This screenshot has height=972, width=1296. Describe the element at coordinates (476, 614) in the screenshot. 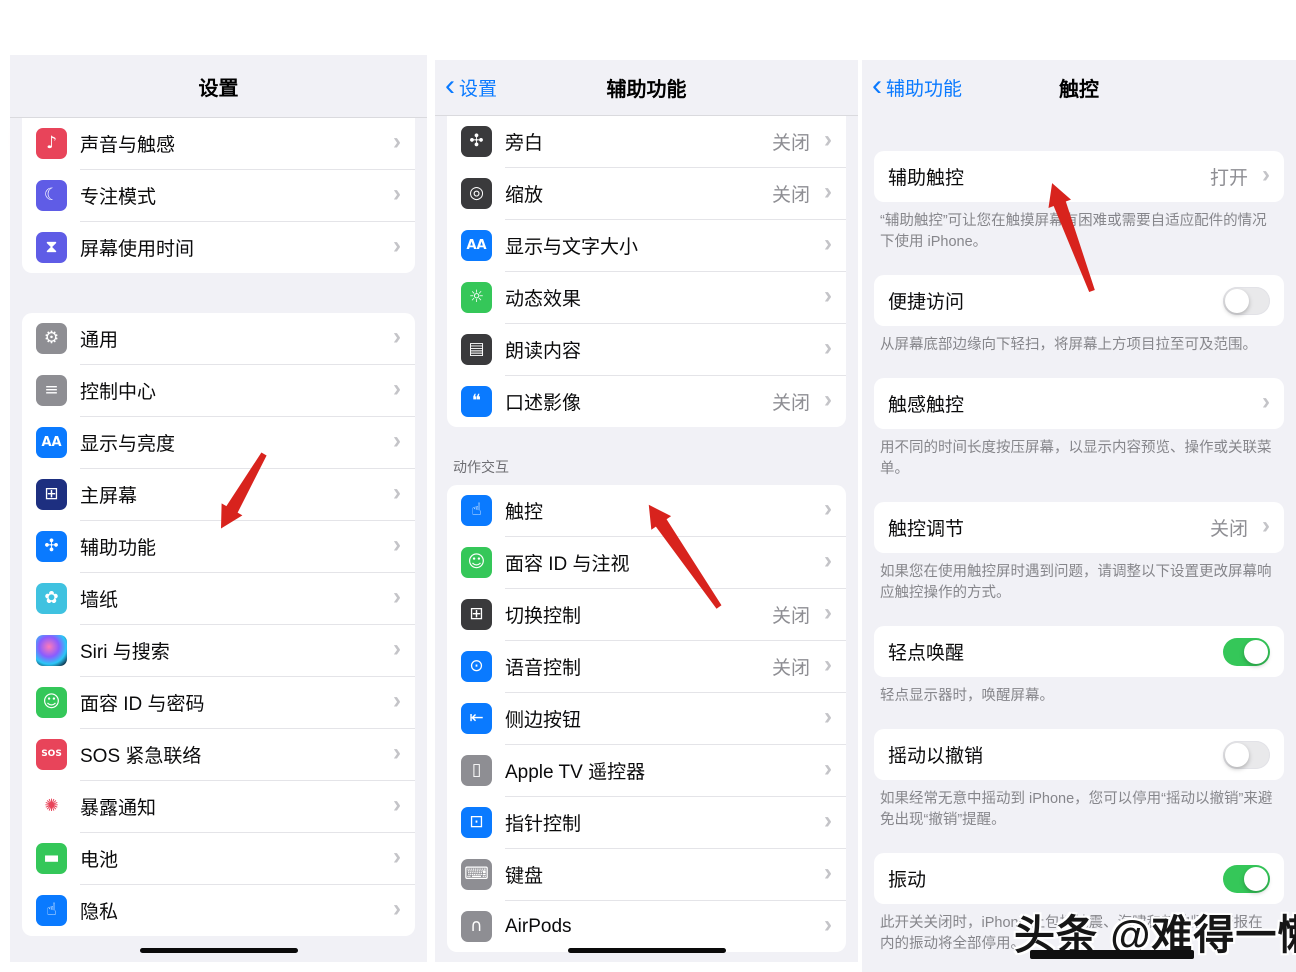

I see `switch-grid-icon: ⊞` at that location.